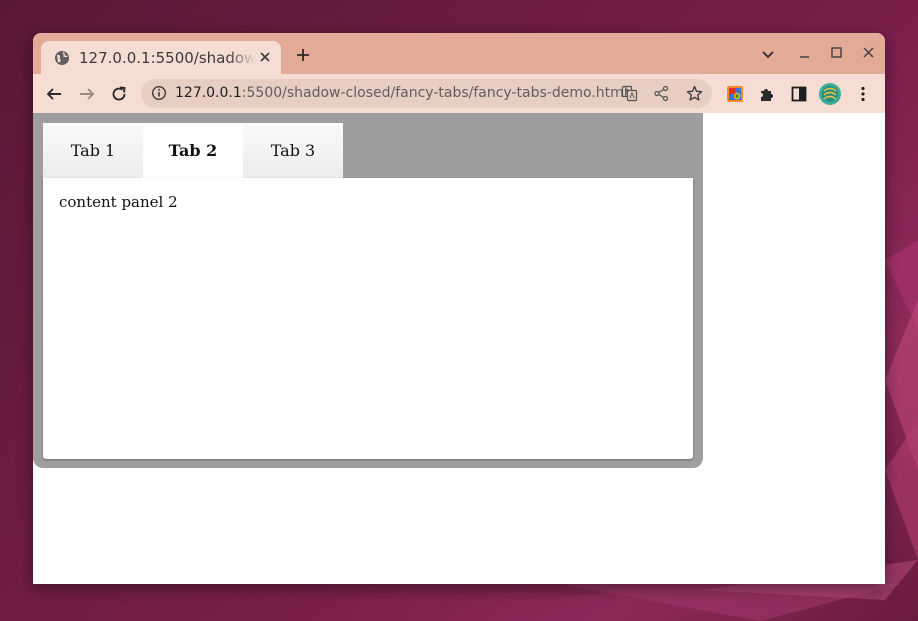 The height and width of the screenshot is (621, 918). I want to click on tab-3: Tab 3, so click(293, 150).